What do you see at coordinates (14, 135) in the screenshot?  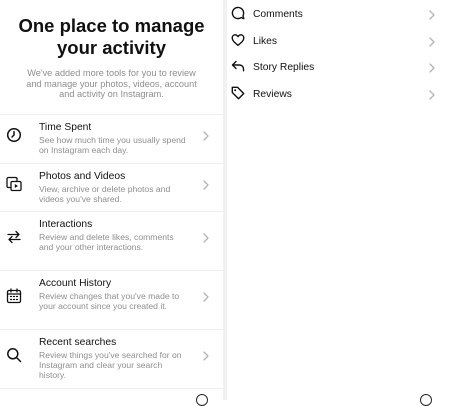 I see `clock-icon` at bounding box center [14, 135].